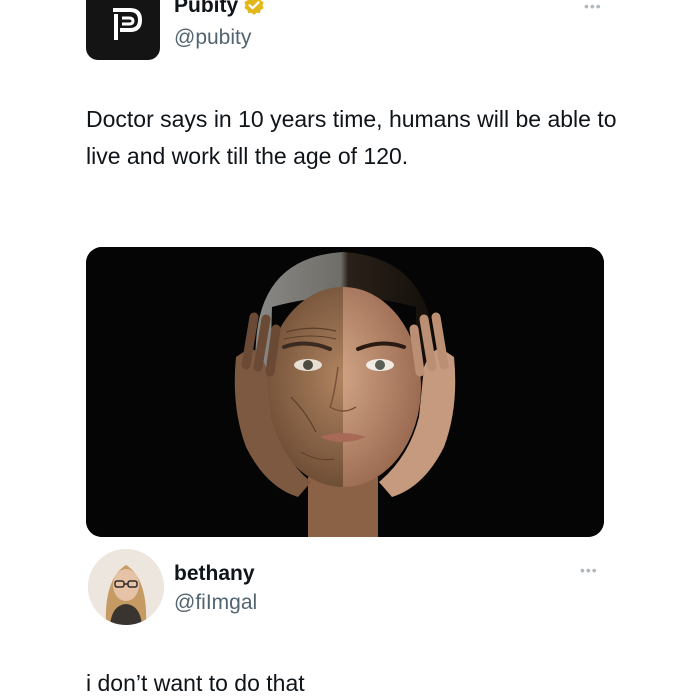 The width and height of the screenshot is (700, 700). I want to click on tweet-author-name: Pubity, so click(220, 9).